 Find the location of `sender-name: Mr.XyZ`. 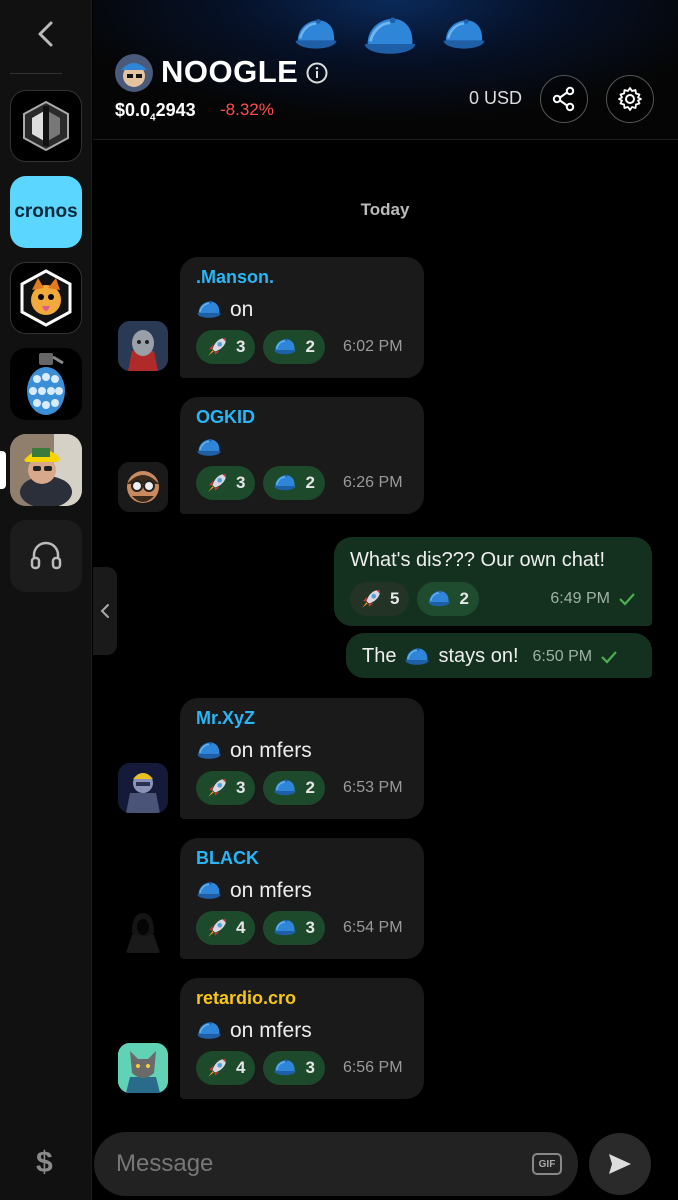

sender-name: Mr.XyZ is located at coordinates (302, 718).